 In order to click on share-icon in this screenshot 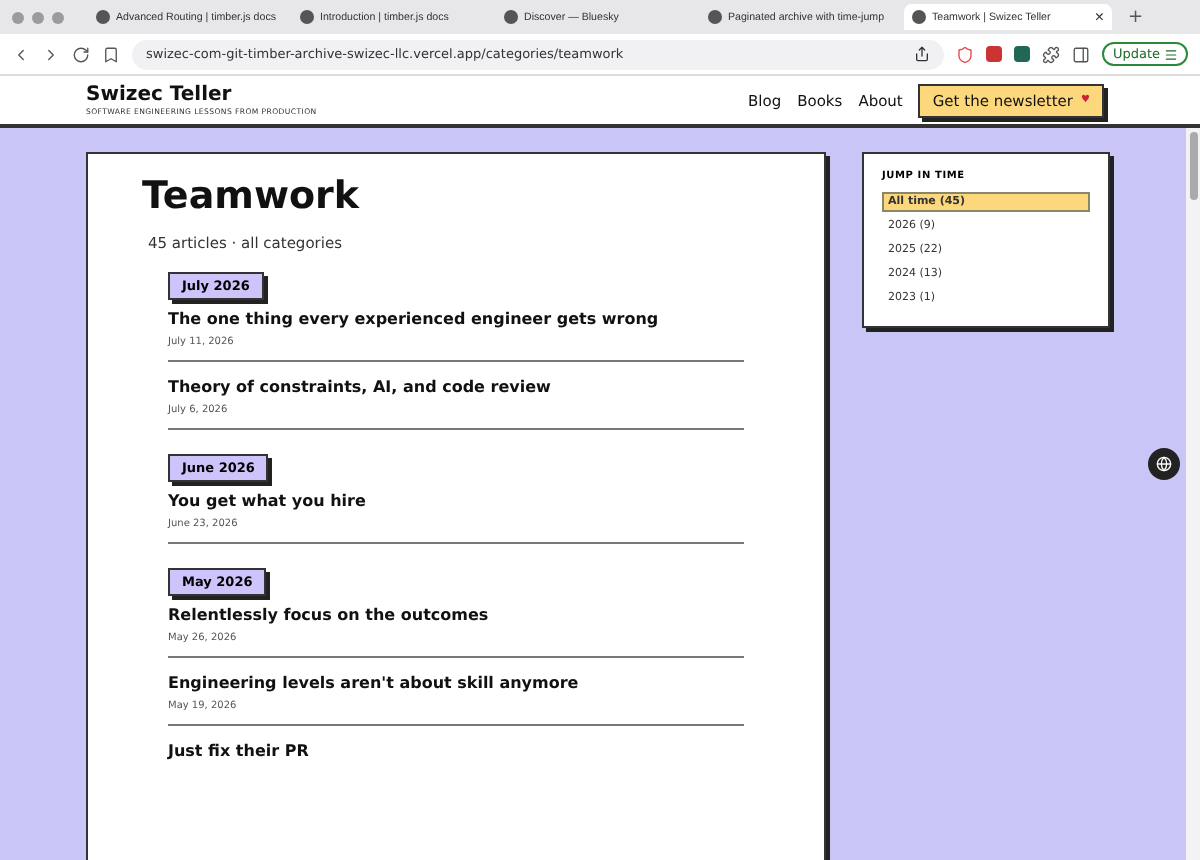, I will do `click(922, 54)`.